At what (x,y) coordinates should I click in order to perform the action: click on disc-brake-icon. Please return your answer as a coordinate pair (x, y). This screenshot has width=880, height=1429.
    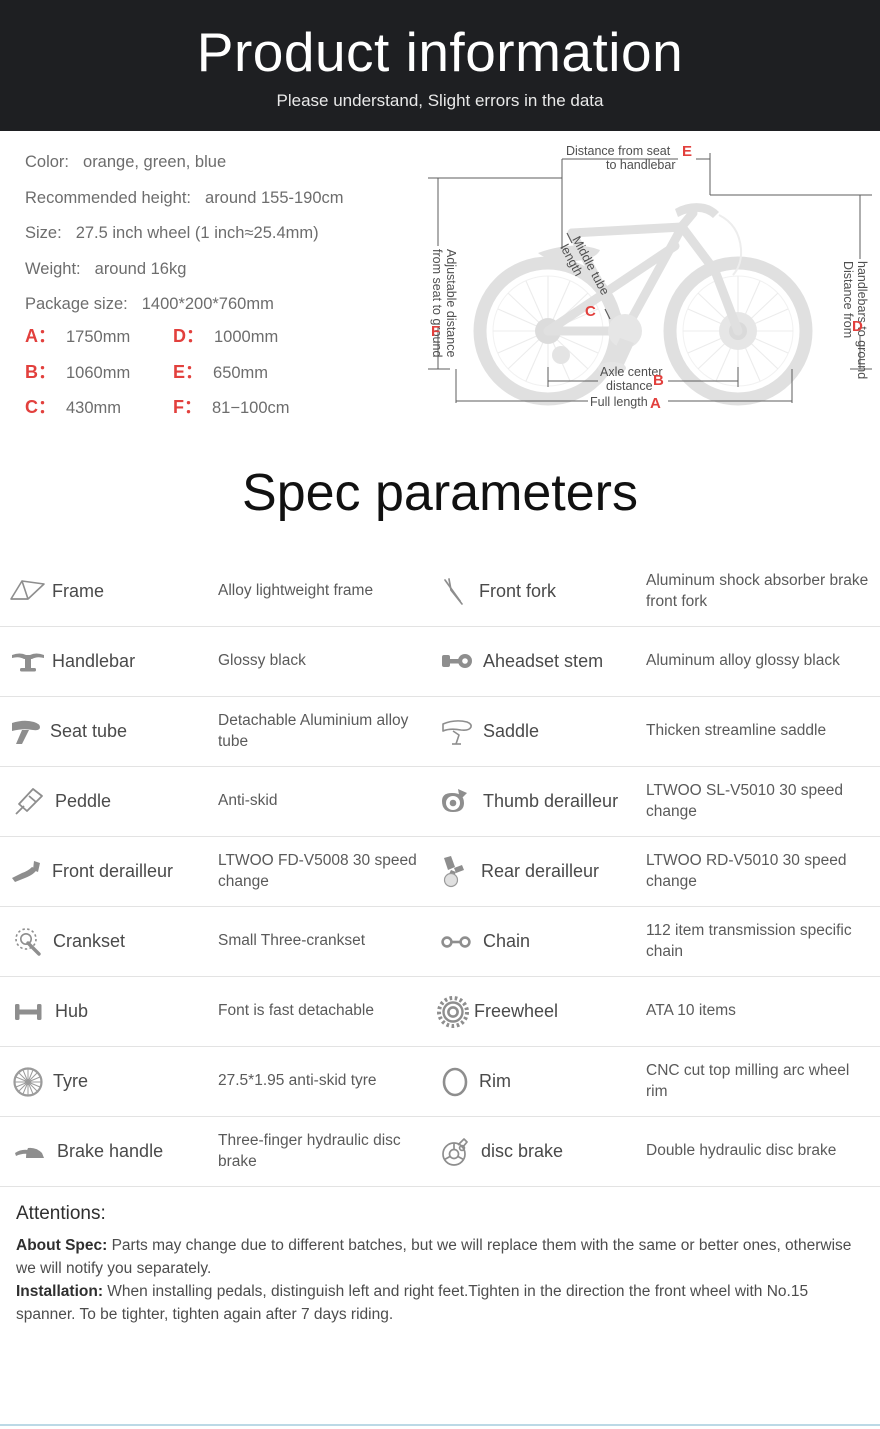
    Looking at the image, I should click on (455, 1151).